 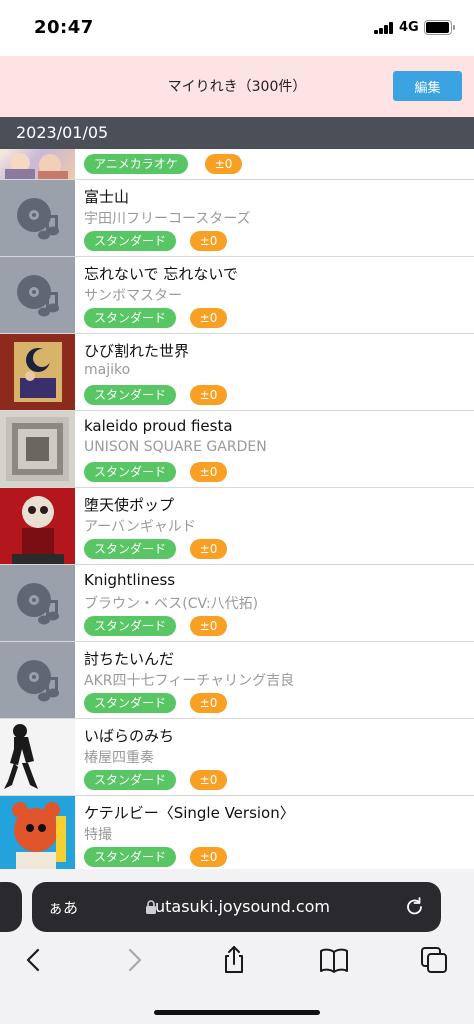 I want to click on song-title: 富士山, so click(x=107, y=197).